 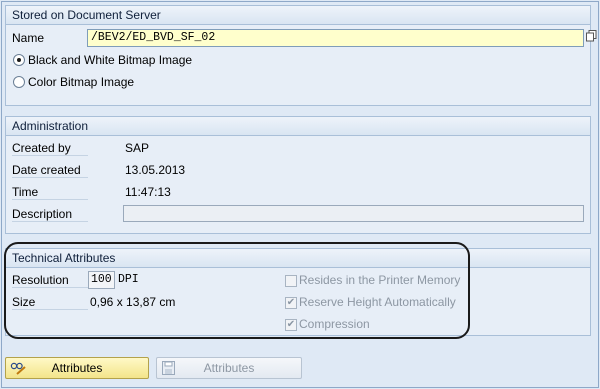 What do you see at coordinates (50, 148) in the screenshot?
I see `created-by-label: Created by` at bounding box center [50, 148].